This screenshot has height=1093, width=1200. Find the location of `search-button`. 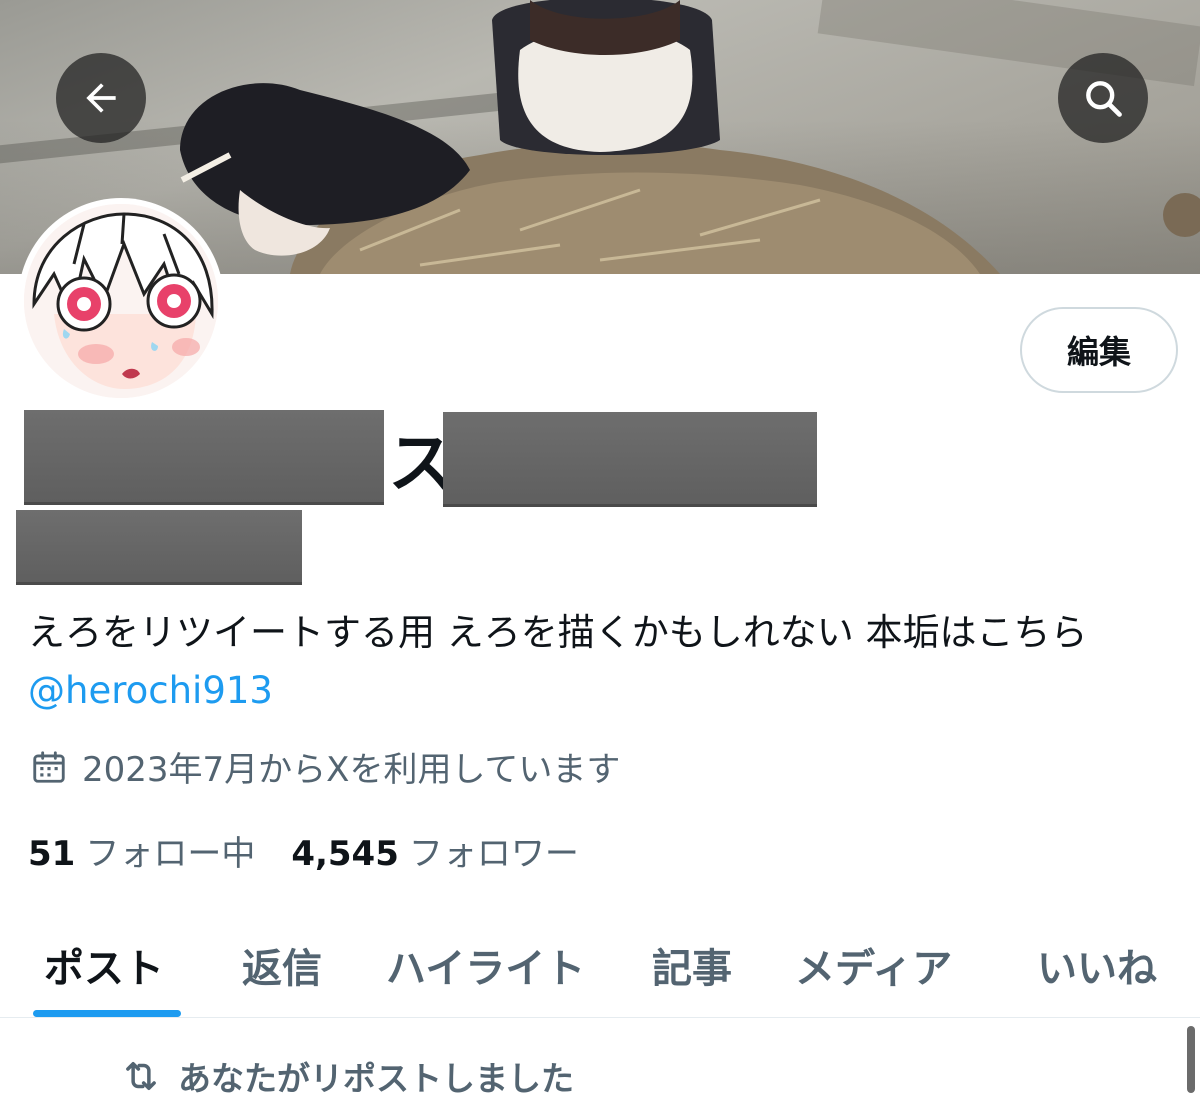

search-button is located at coordinates (1103, 98).